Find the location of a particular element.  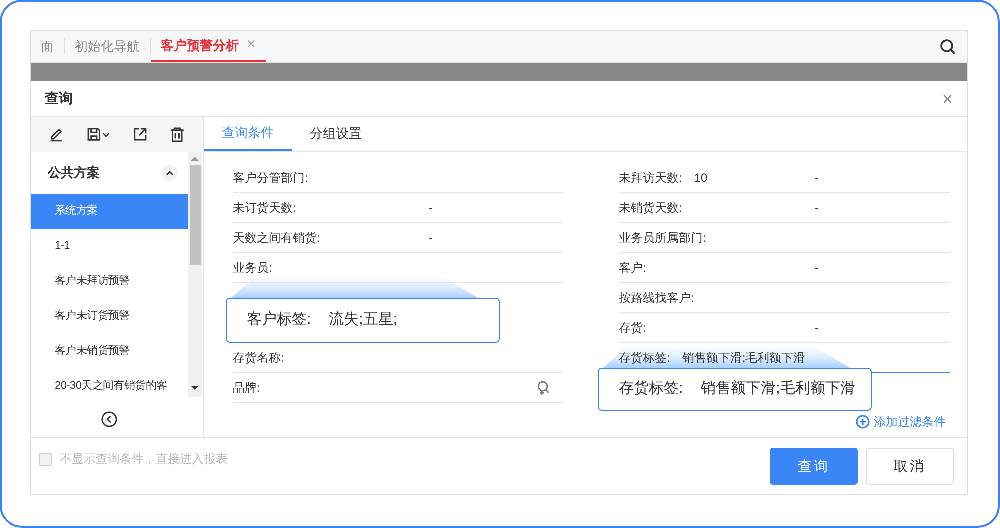

scheme-item: 客户未拜访预警 is located at coordinates (109, 281).